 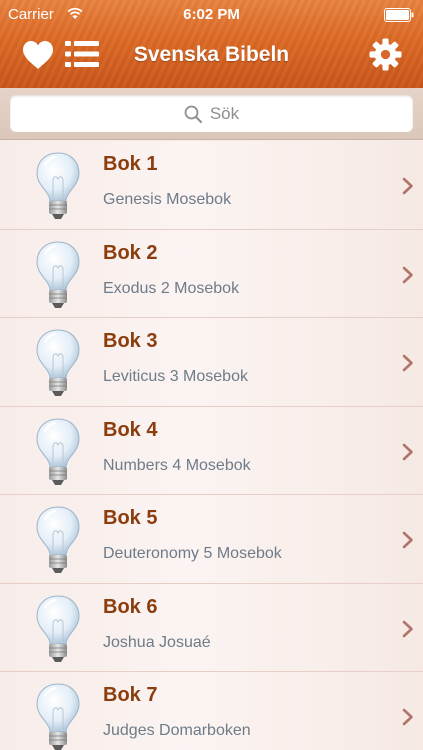 What do you see at coordinates (211, 627) in the screenshot?
I see `list-item: Bok 6 Joshua Josuaé` at bounding box center [211, 627].